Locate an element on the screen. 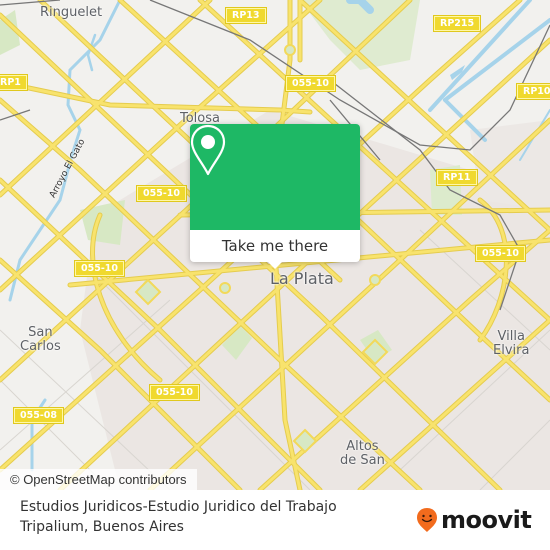 The width and height of the screenshot is (550, 550). road-shield-055-08: 055-08 is located at coordinates (38, 415).